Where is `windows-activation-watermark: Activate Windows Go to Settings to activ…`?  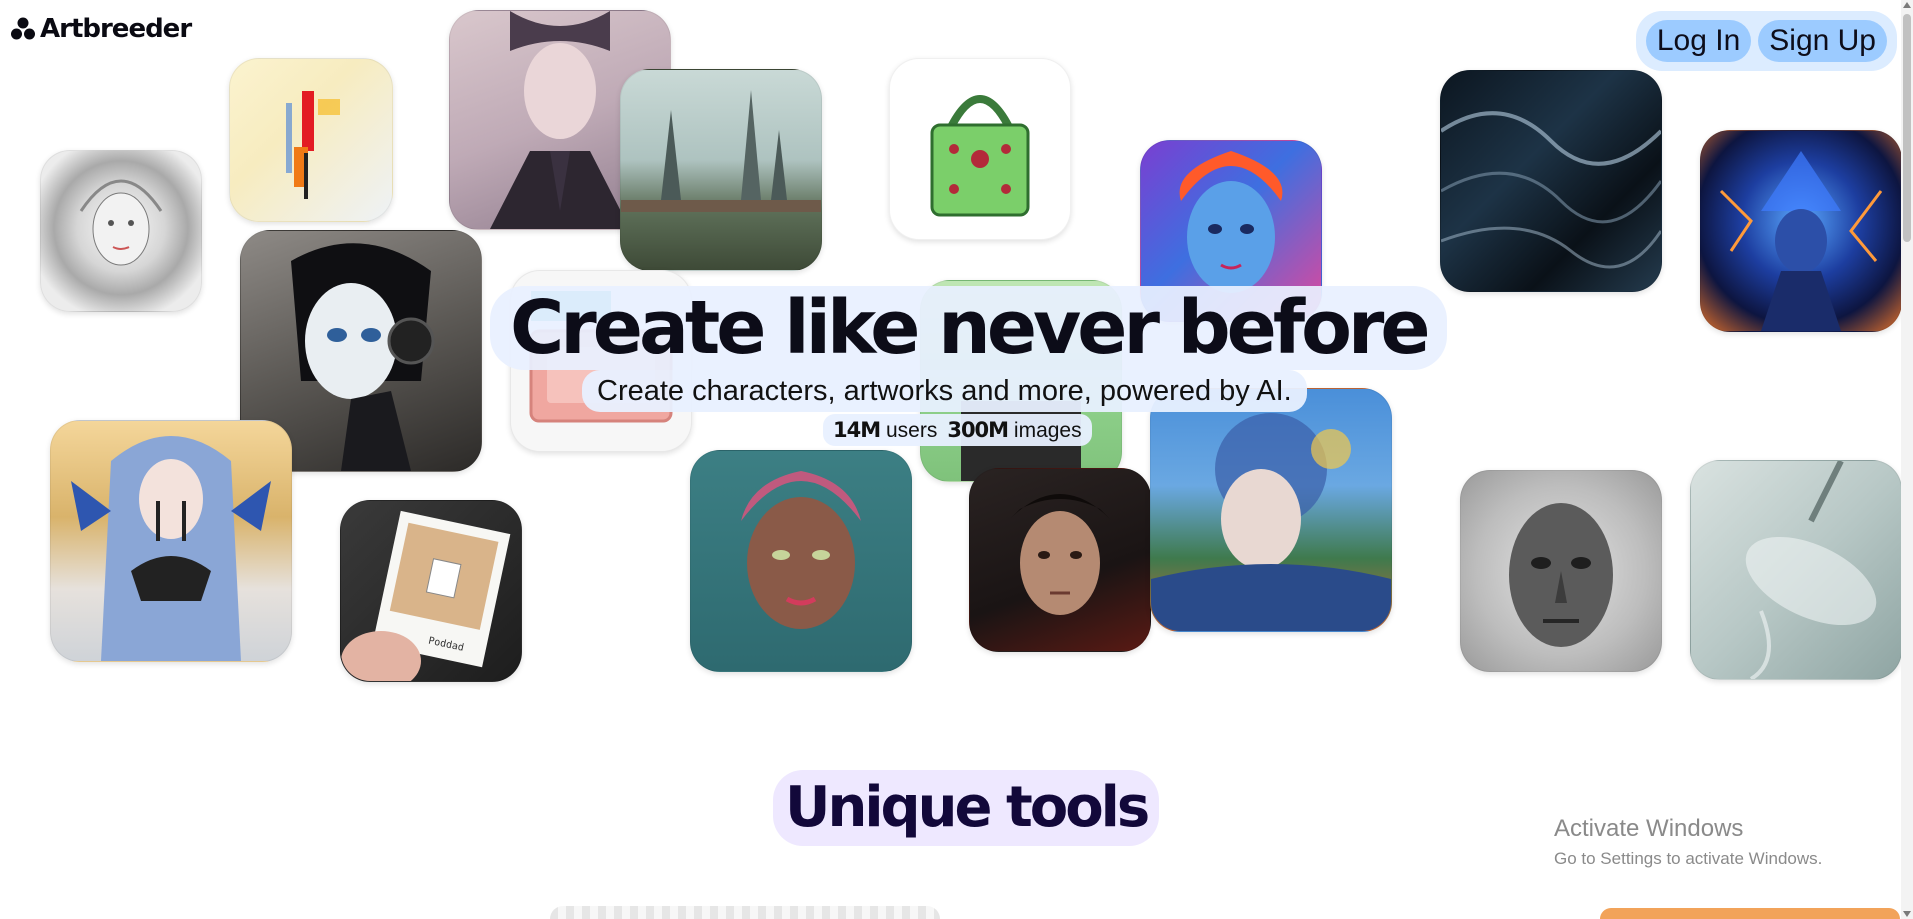
windows-activation-watermark: Activate Windows Go to Settings to activ… is located at coordinates (1688, 842).